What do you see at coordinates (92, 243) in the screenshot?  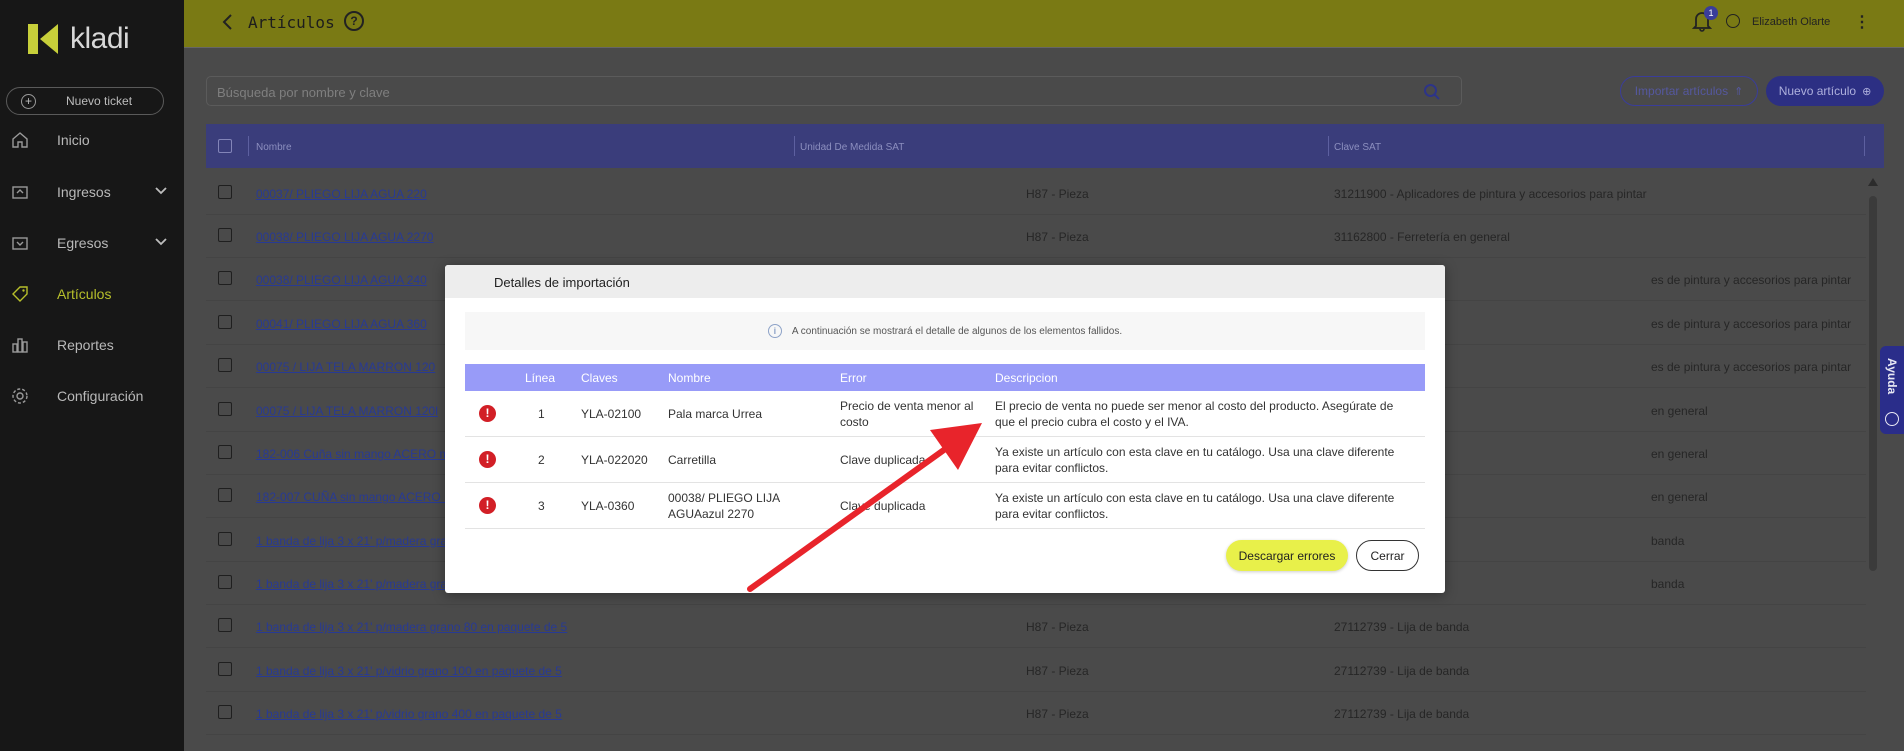 I see `sidebar-item-egresos: Egresos` at bounding box center [92, 243].